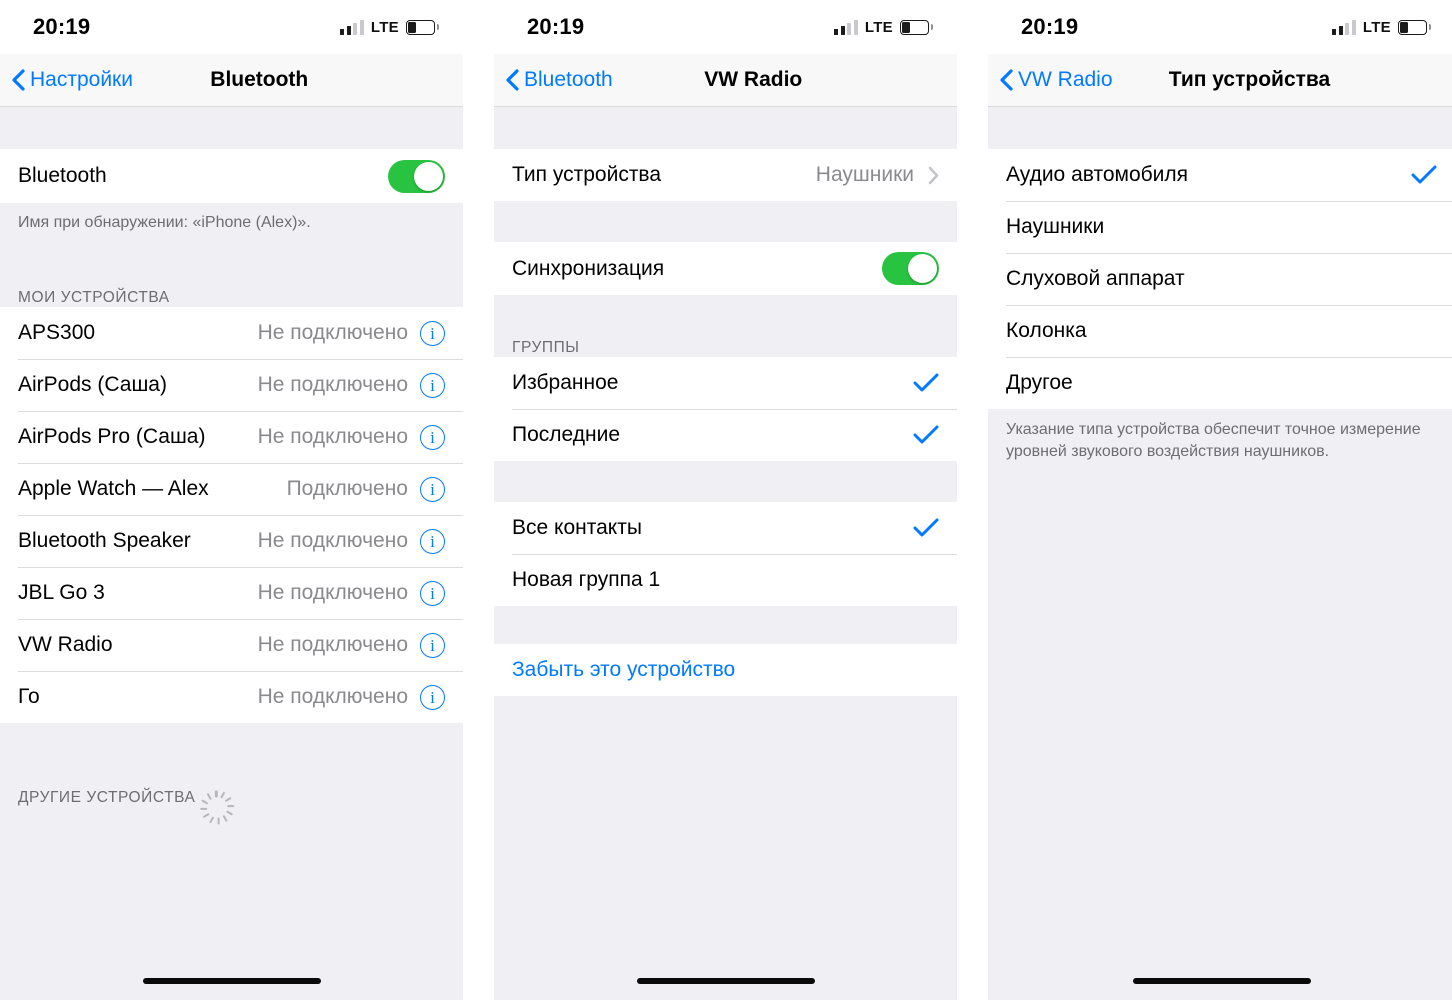  I want to click on forget-device-row: Забыть это устройство, so click(725, 670).